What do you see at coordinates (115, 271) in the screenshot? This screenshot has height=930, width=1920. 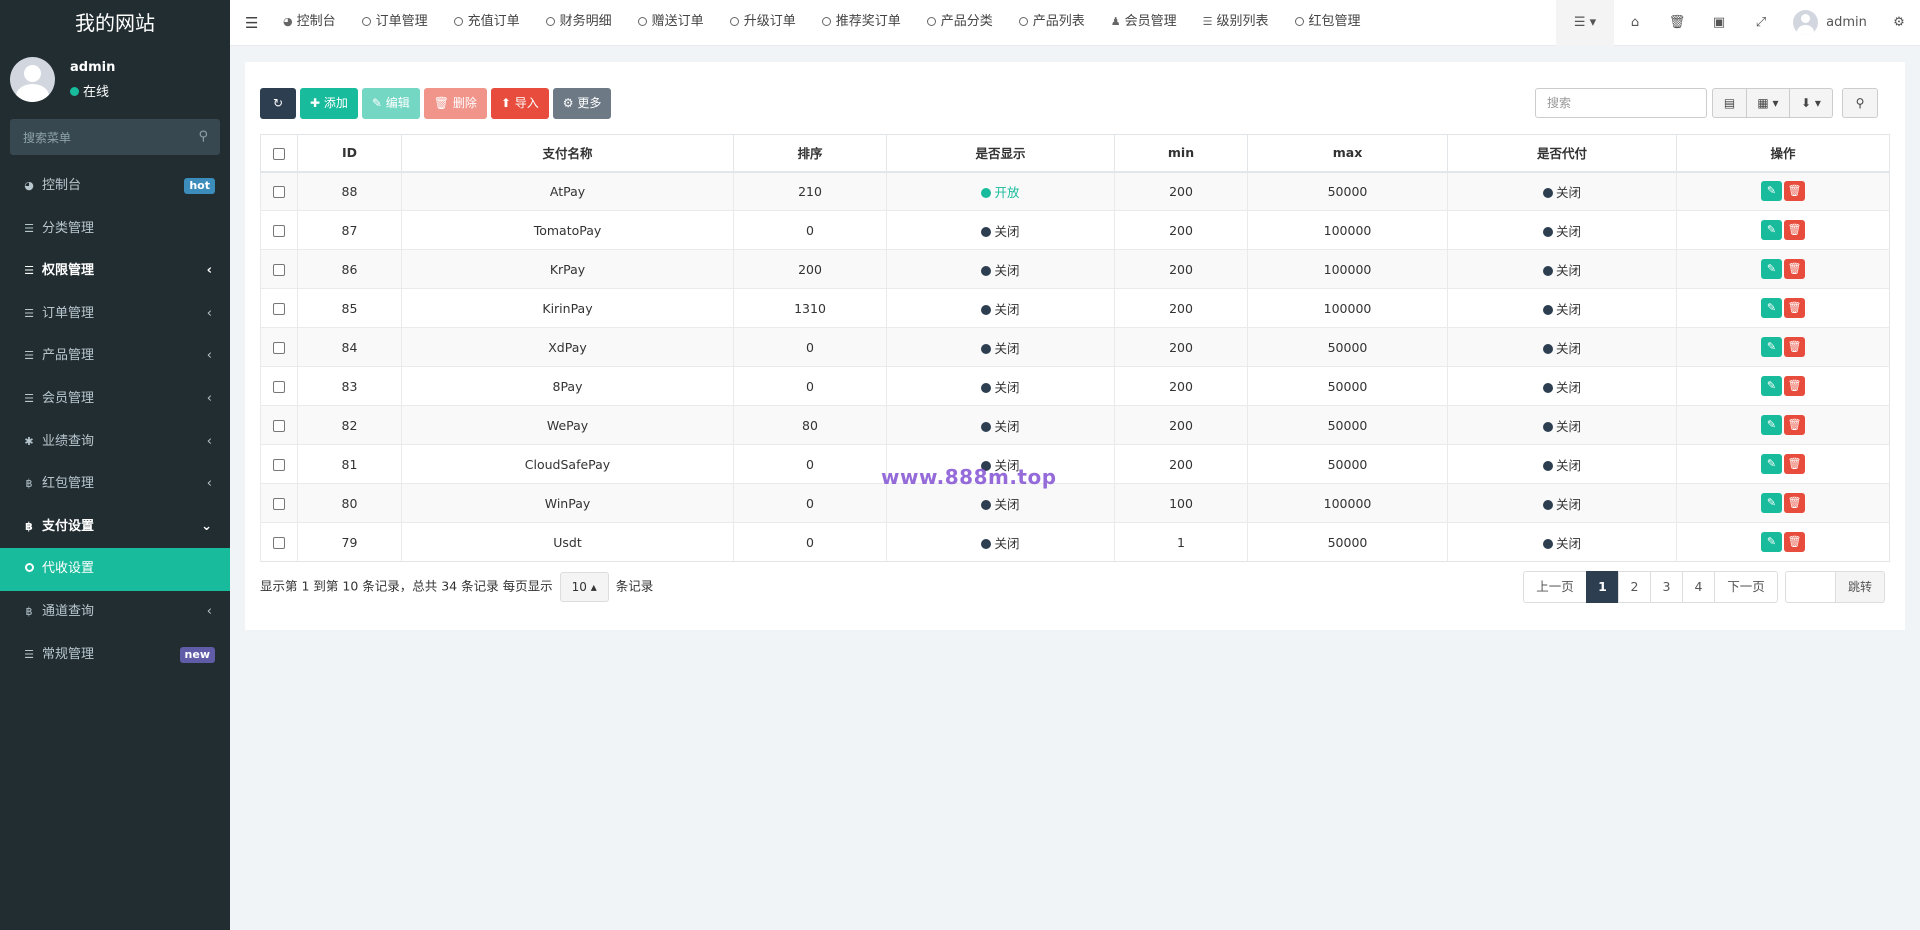 I see `sidebar-item-2: ☰ 权限管理 ‹` at bounding box center [115, 271].